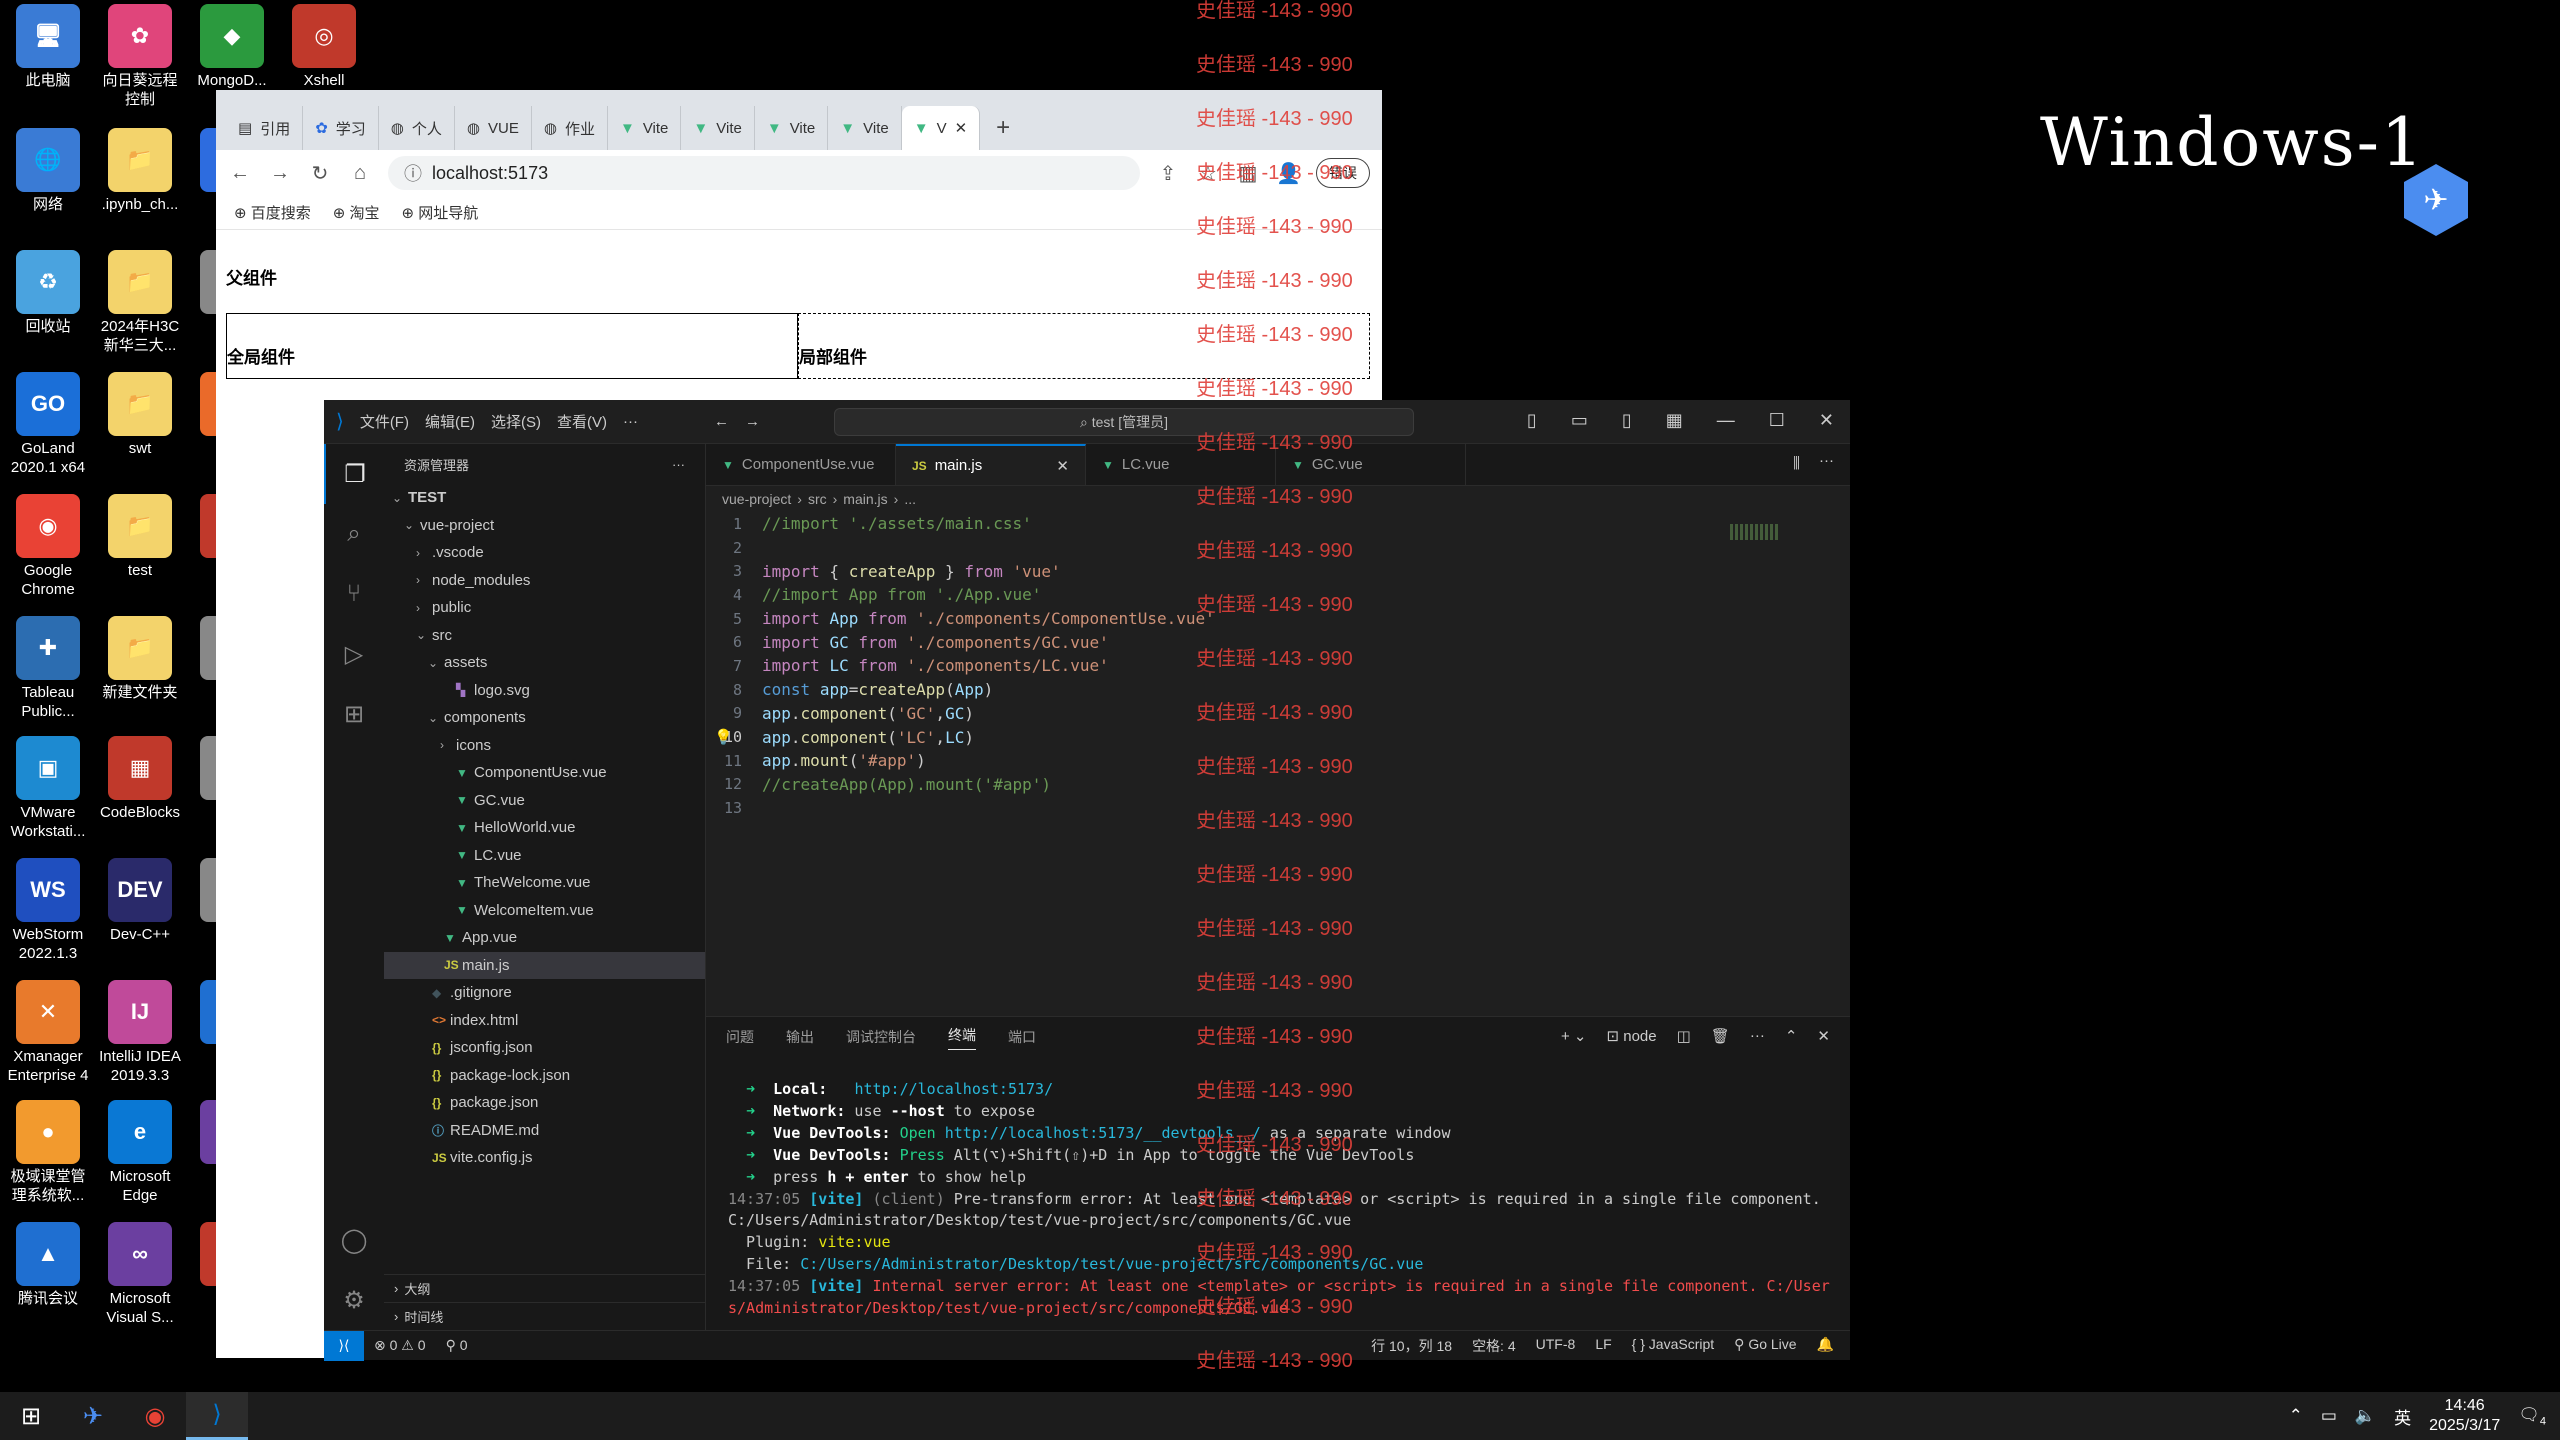  I want to click on tree-file: JS vite.config.js, so click(544, 1158).